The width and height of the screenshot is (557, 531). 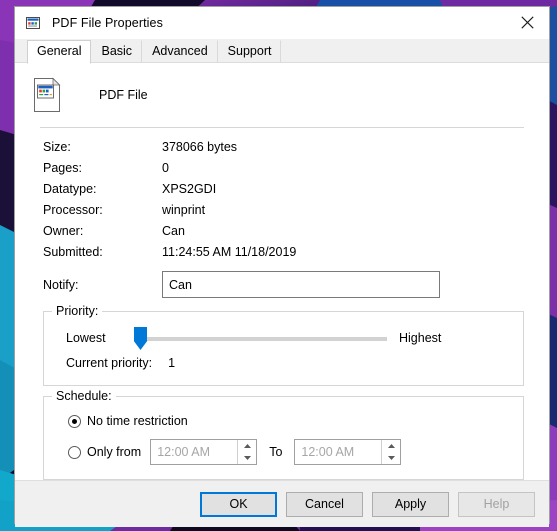 I want to click on from-time-spin-buttons, so click(x=246, y=452).